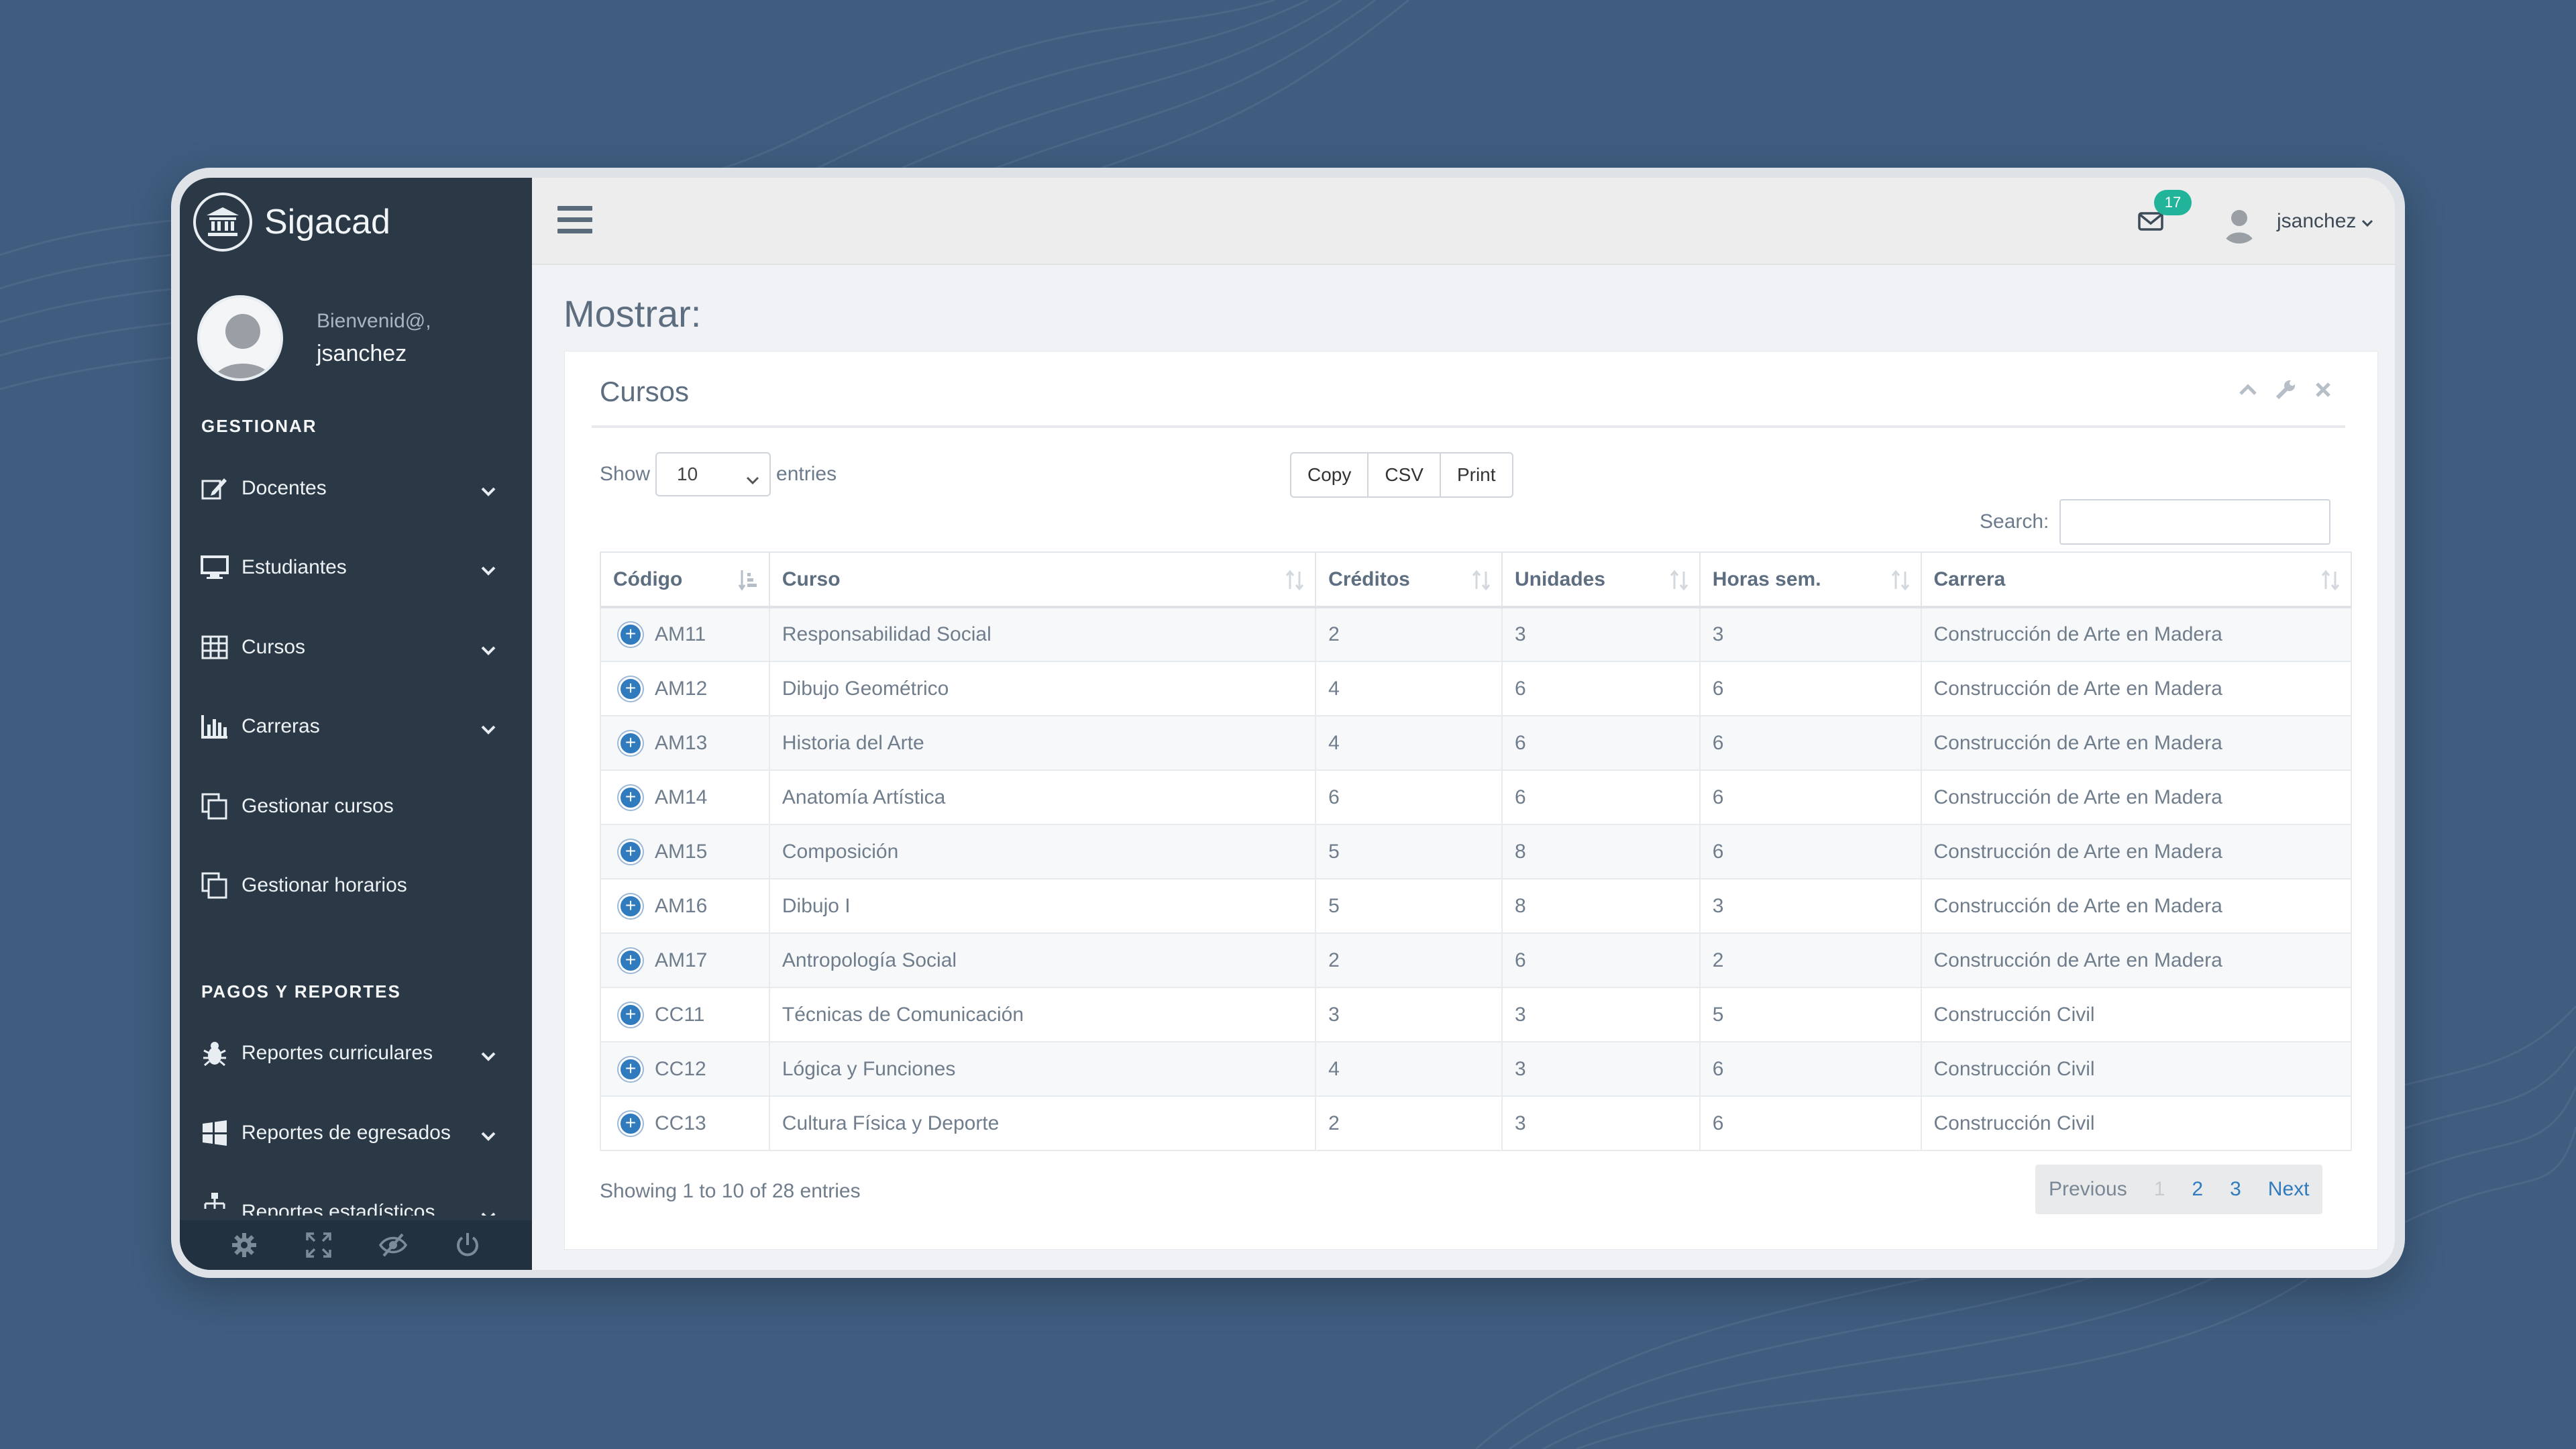 Image resolution: width=2576 pixels, height=1449 pixels. I want to click on csv-button: CSV, so click(1404, 475).